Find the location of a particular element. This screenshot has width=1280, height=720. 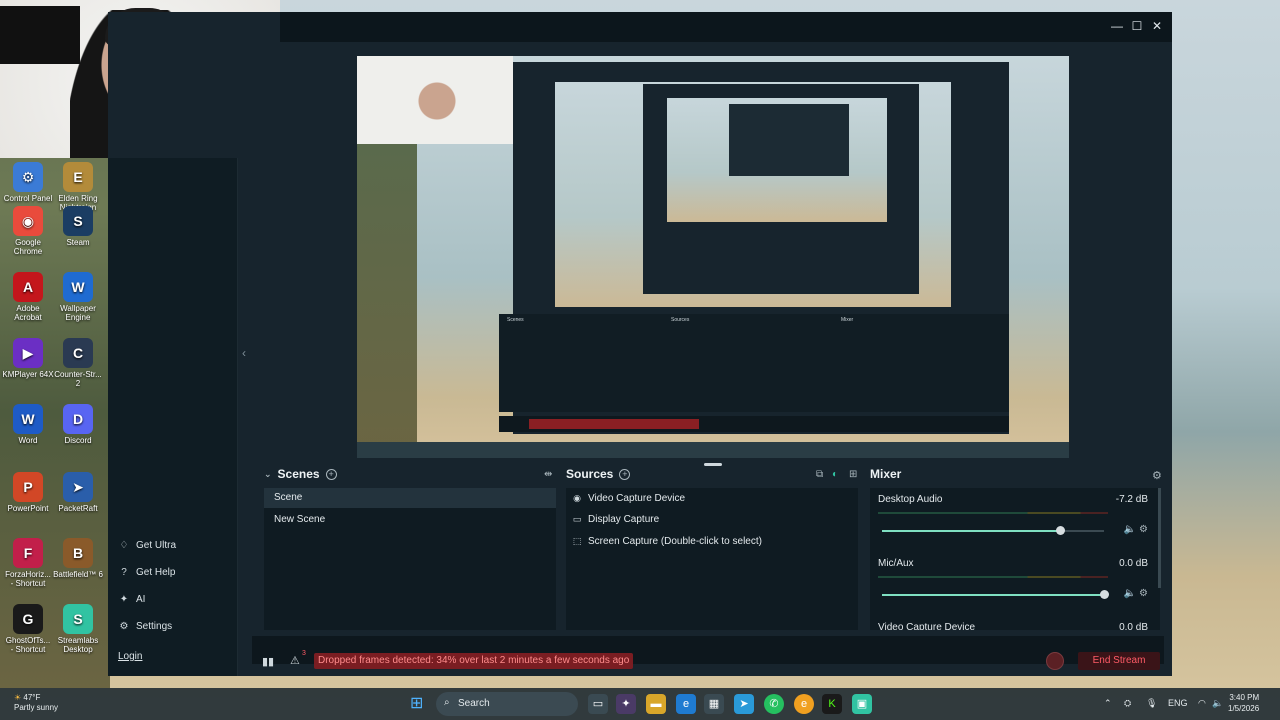

desktop-icon: S Streamlabs Desktop is located at coordinates (78, 629).